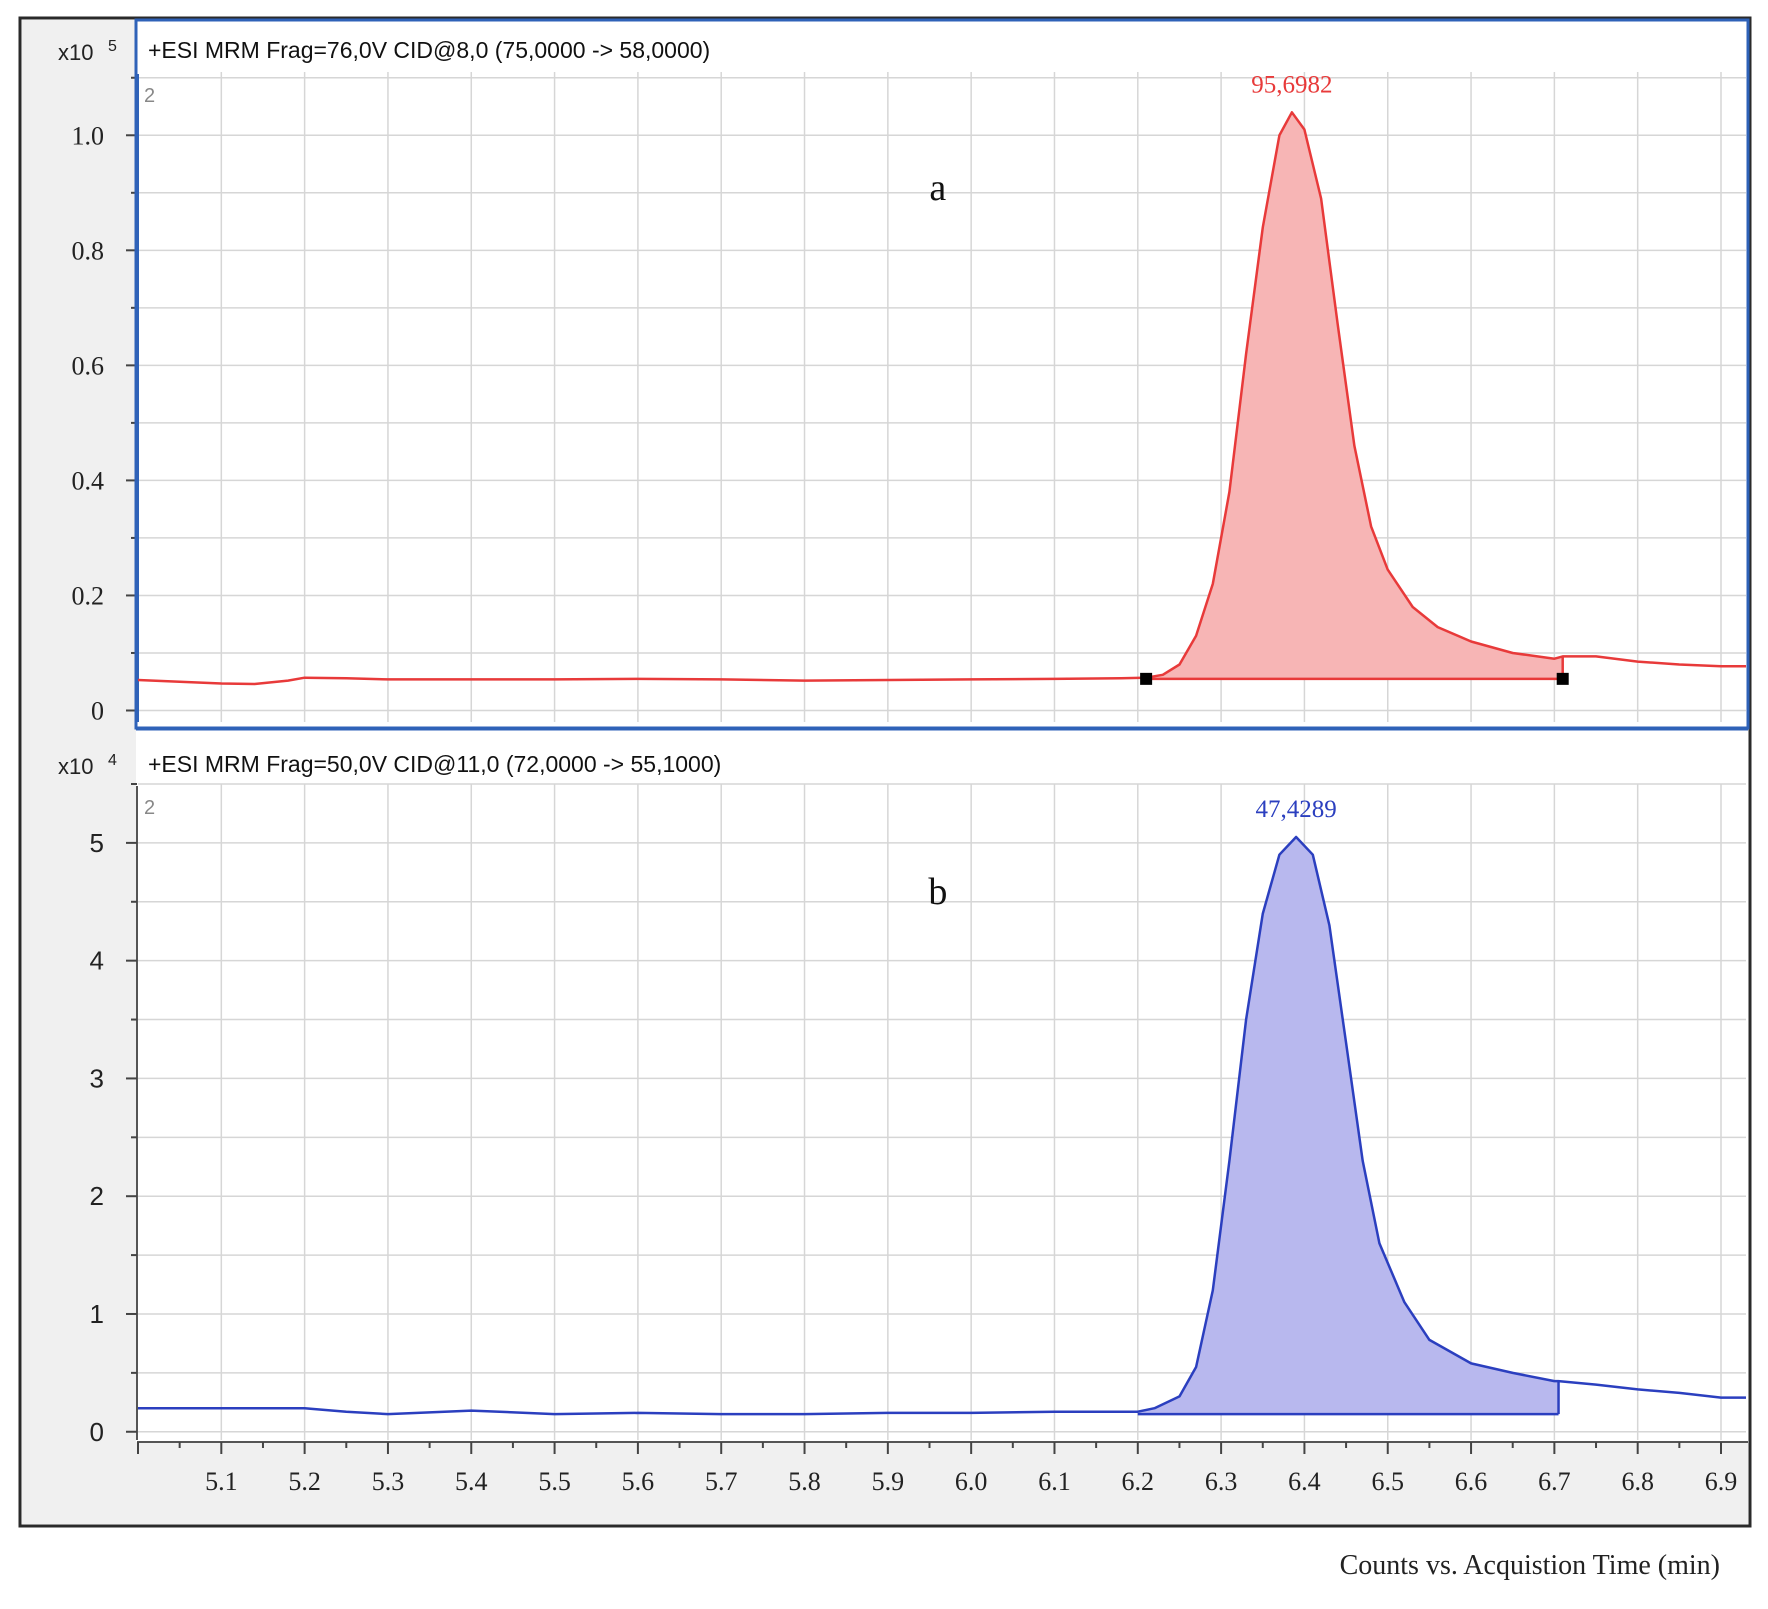 The height and width of the screenshot is (1609, 1768). I want to click on y-tick-label: 0.8, so click(88, 250).